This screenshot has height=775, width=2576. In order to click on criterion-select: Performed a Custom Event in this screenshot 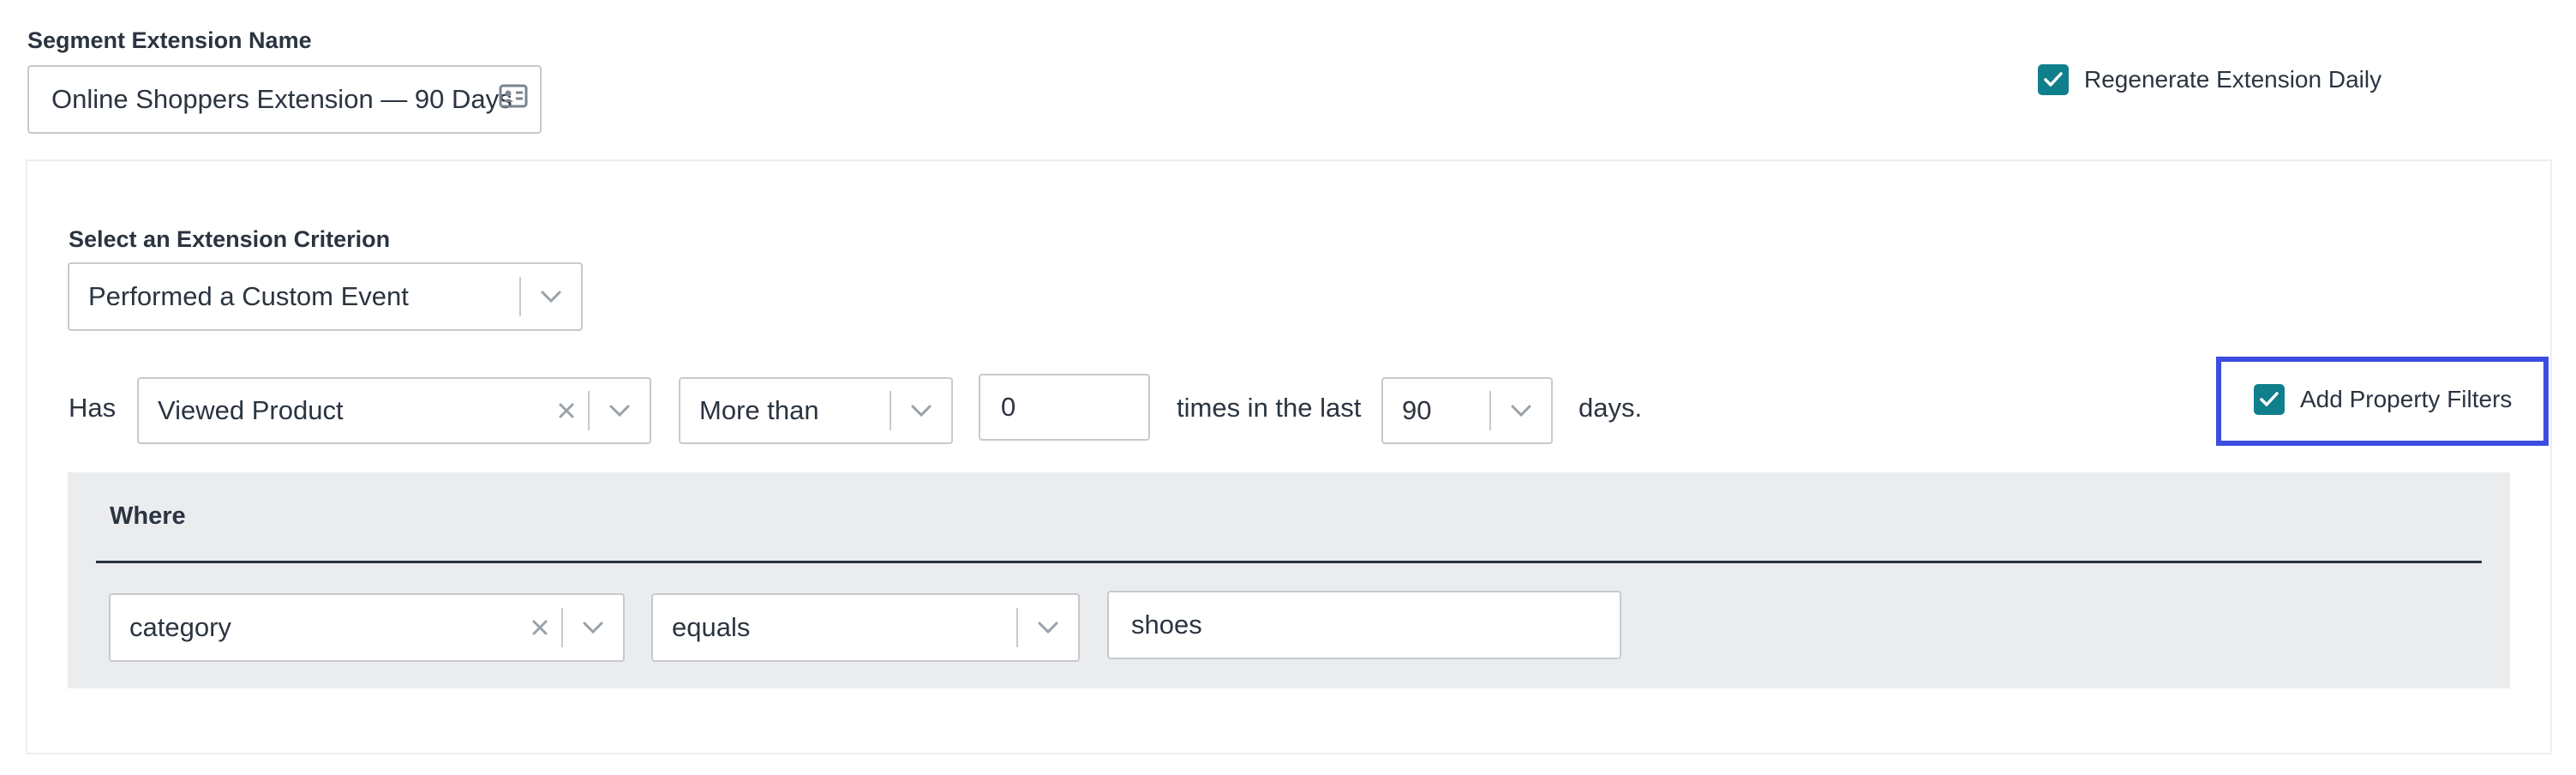, I will do `click(325, 296)`.